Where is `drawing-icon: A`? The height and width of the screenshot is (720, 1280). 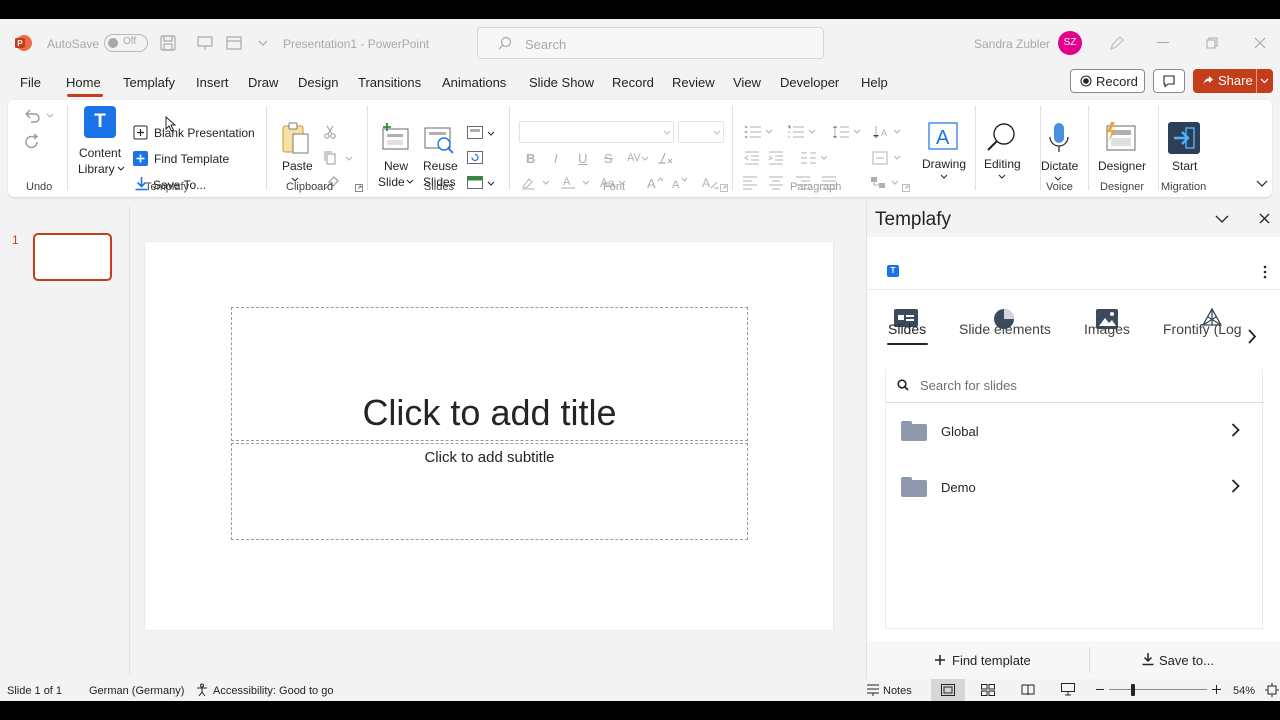 drawing-icon: A is located at coordinates (944, 137).